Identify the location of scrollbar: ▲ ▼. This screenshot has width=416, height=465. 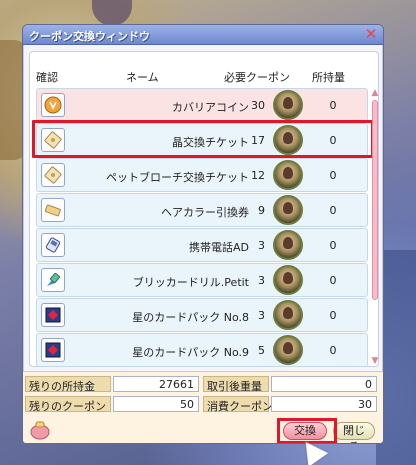
(375, 227).